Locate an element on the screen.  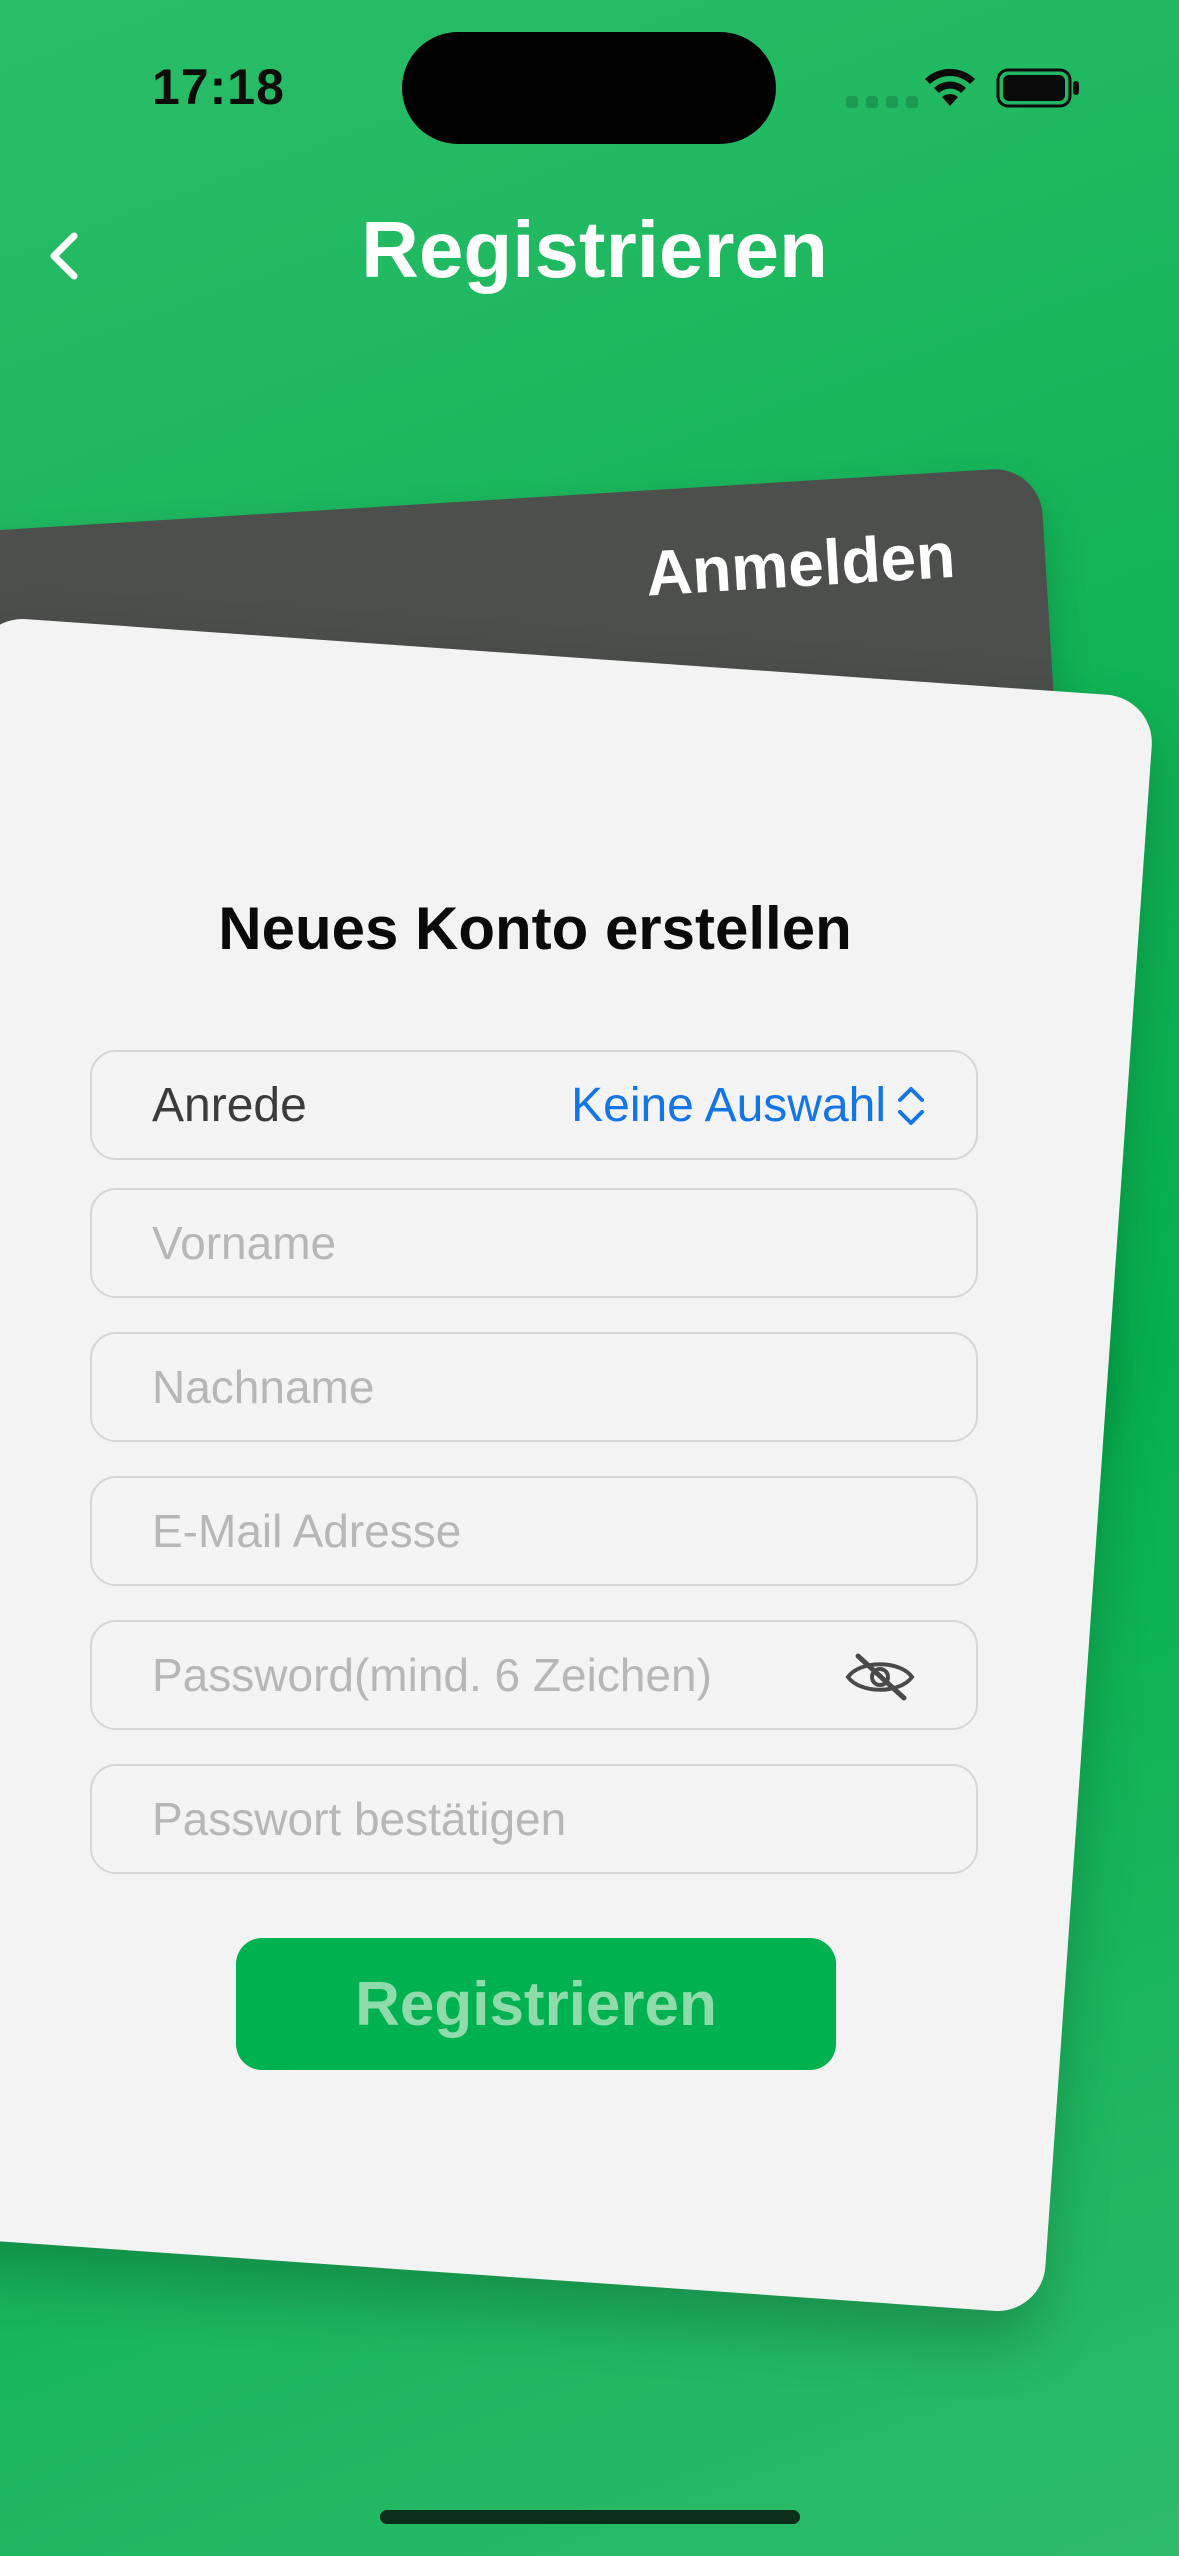
salutation-value: Keine Auswahl is located at coordinates (728, 1105).